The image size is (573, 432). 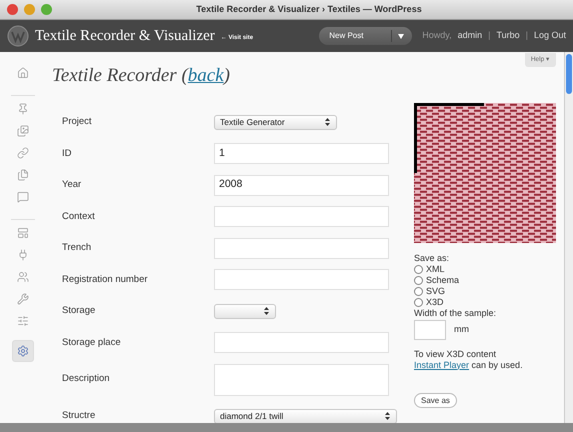 What do you see at coordinates (23, 321) in the screenshot?
I see `sliders-icon` at bounding box center [23, 321].